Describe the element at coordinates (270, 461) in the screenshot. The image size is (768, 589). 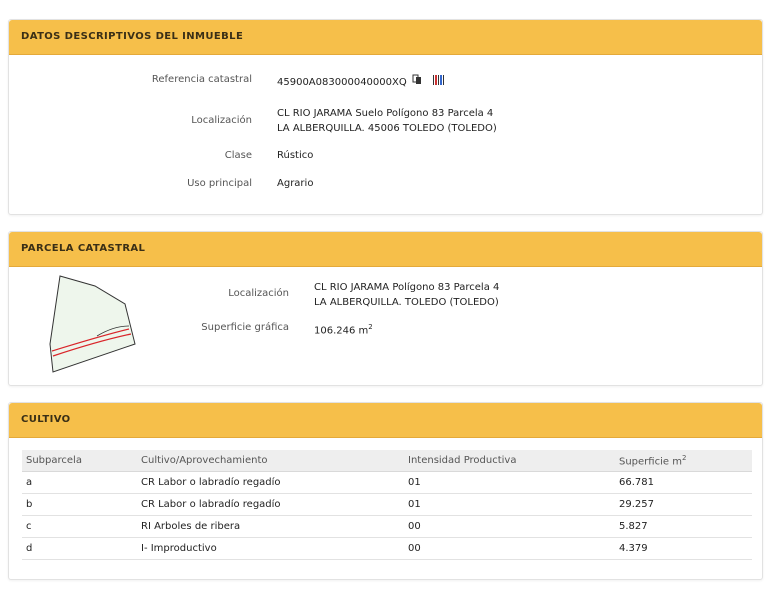
I see `col-cultivo: Cultivo/Aprovechamiento` at that location.